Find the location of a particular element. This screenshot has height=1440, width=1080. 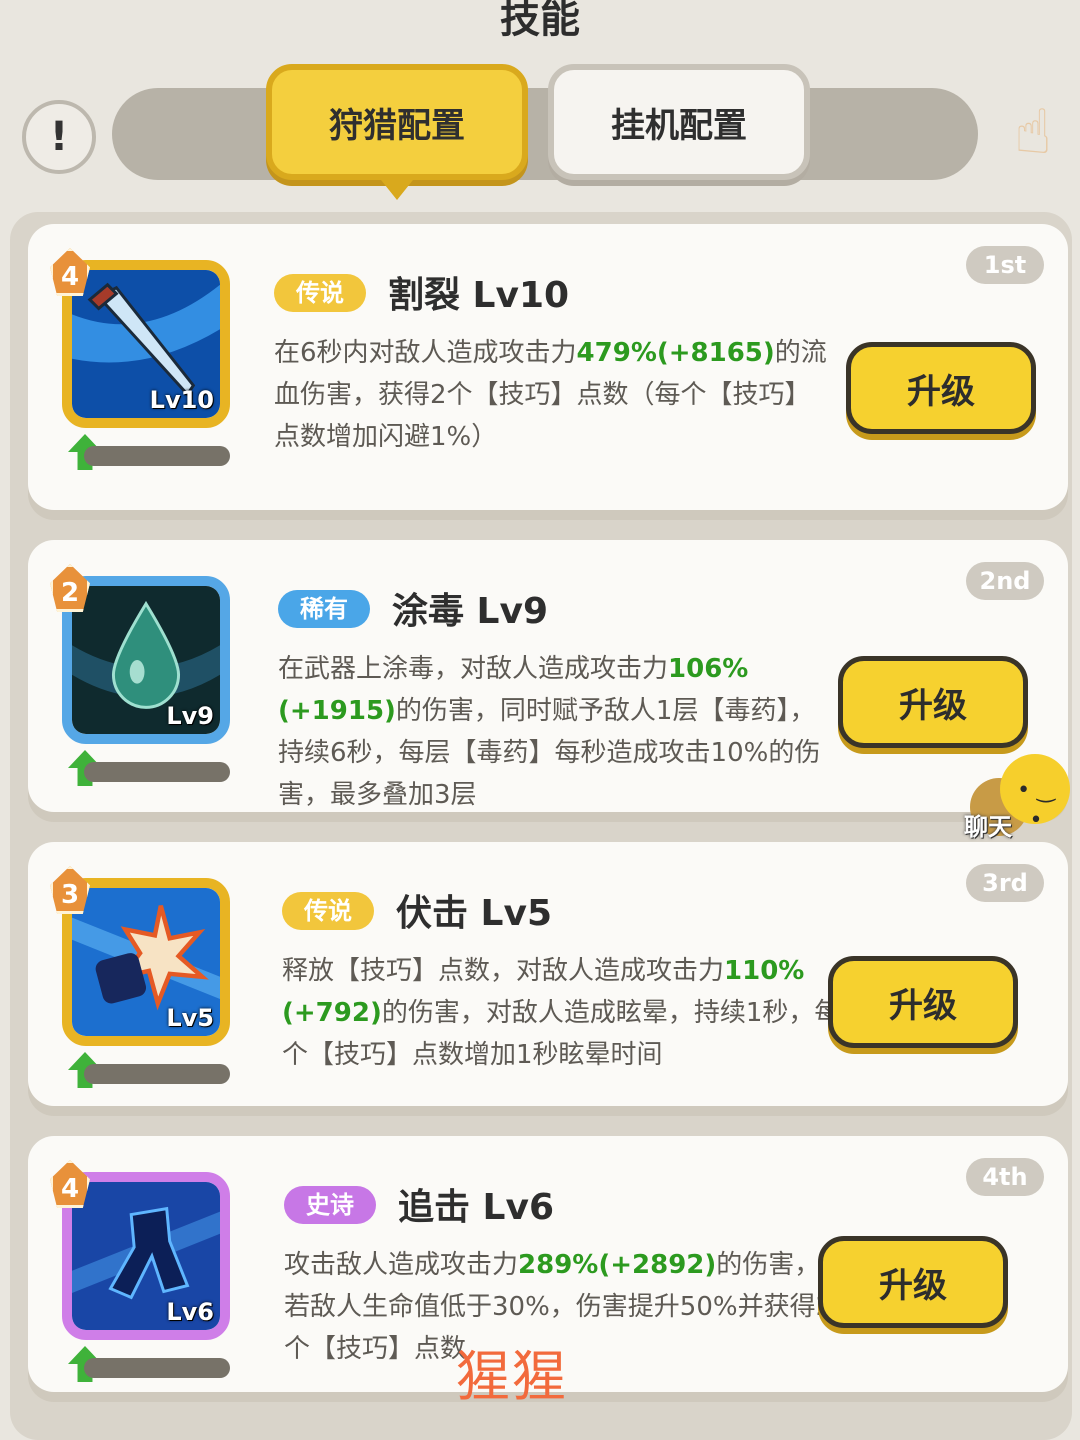

page-title: 技能 is located at coordinates (540, 21).